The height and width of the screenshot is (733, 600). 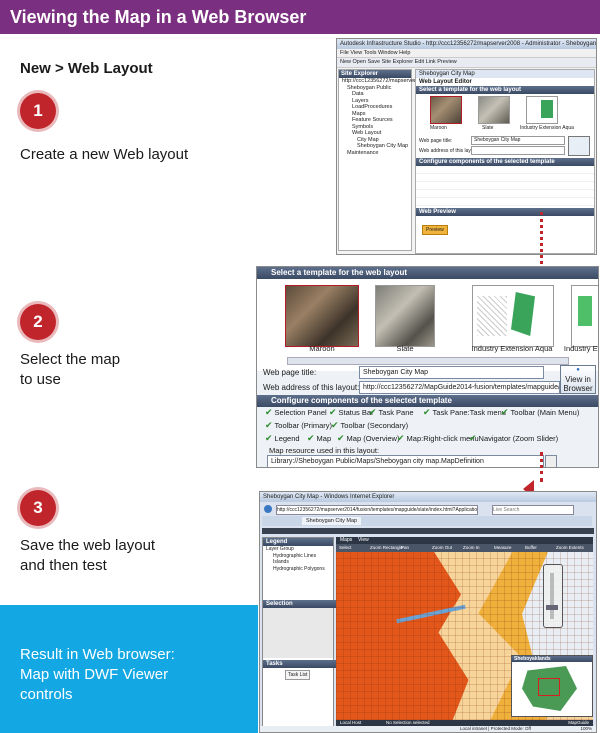 I want to click on web-address-field, so click(x=518, y=150).